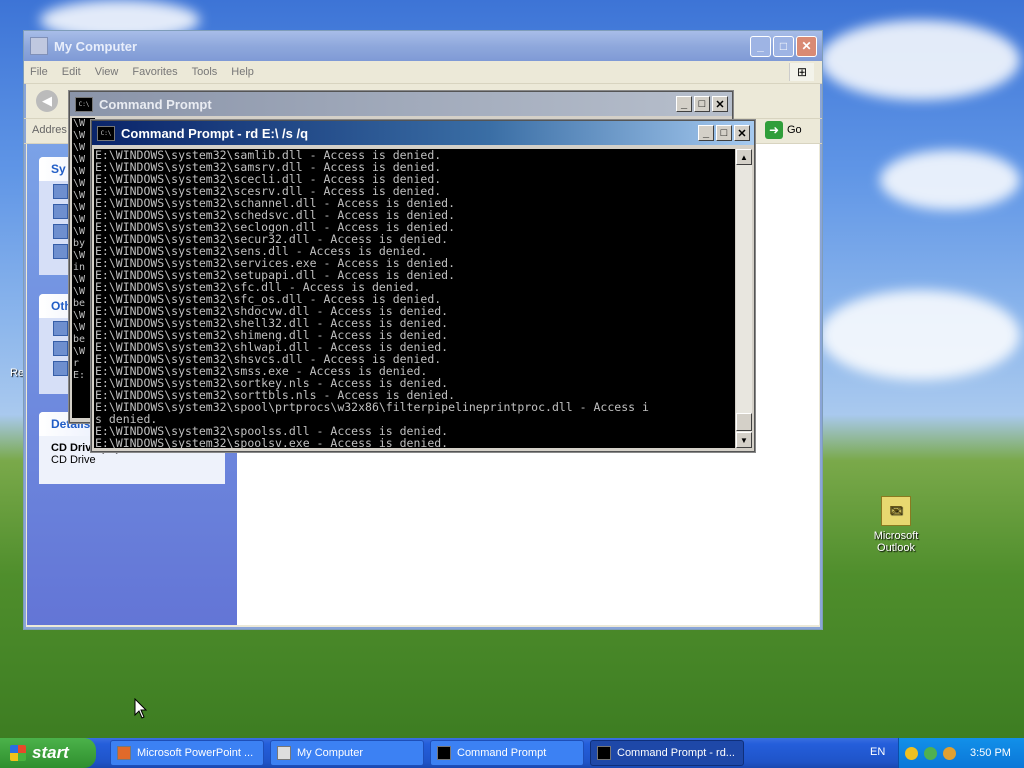 The width and height of the screenshot is (1024, 768). Describe the element at coordinates (877, 752) in the screenshot. I see `language-indicator: EN` at that location.